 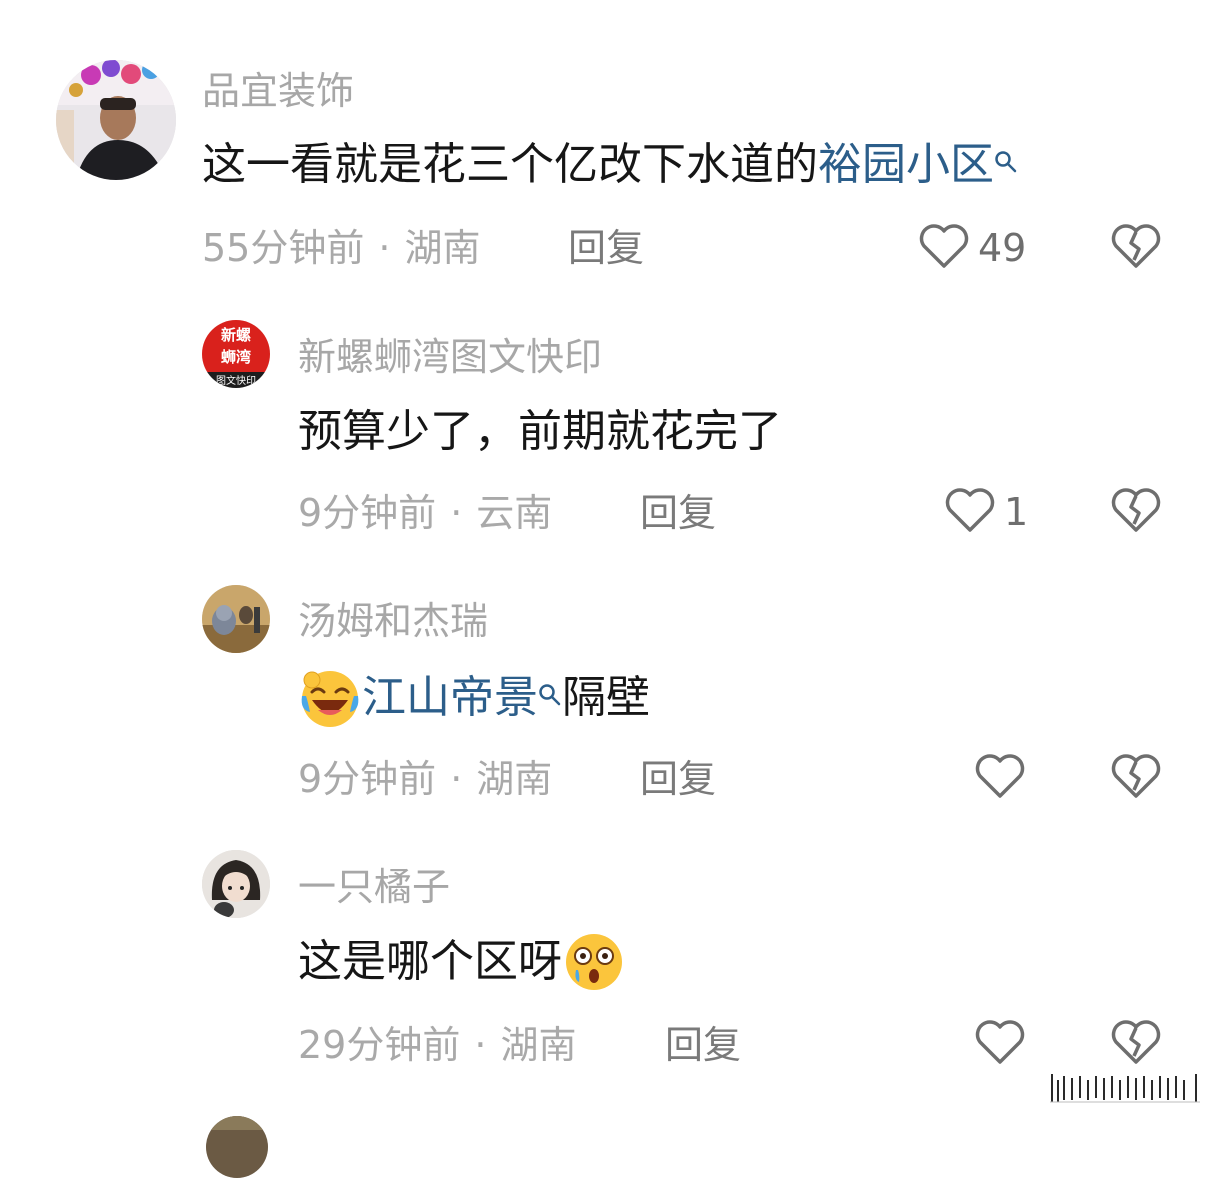 I want to click on comment-text: 这一看就是花三个亿改下水道的 裕园小区, so click(x=610, y=165).